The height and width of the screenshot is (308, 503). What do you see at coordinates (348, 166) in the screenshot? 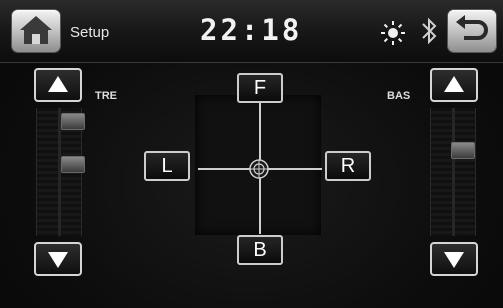
I see `balance-right-button: R` at bounding box center [348, 166].